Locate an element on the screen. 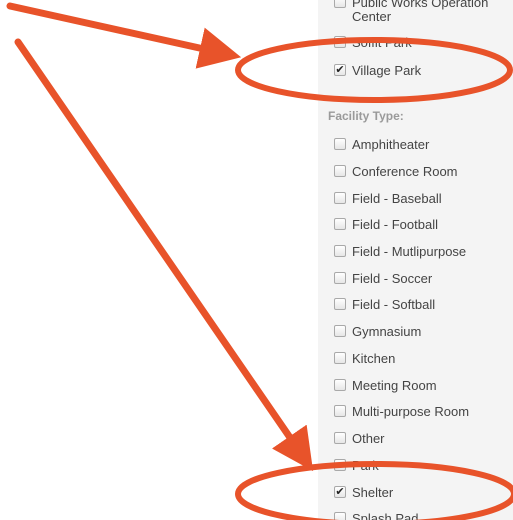 The width and height of the screenshot is (513, 520). checkbox-village-park: ✔ Village Park is located at coordinates (377, 70).